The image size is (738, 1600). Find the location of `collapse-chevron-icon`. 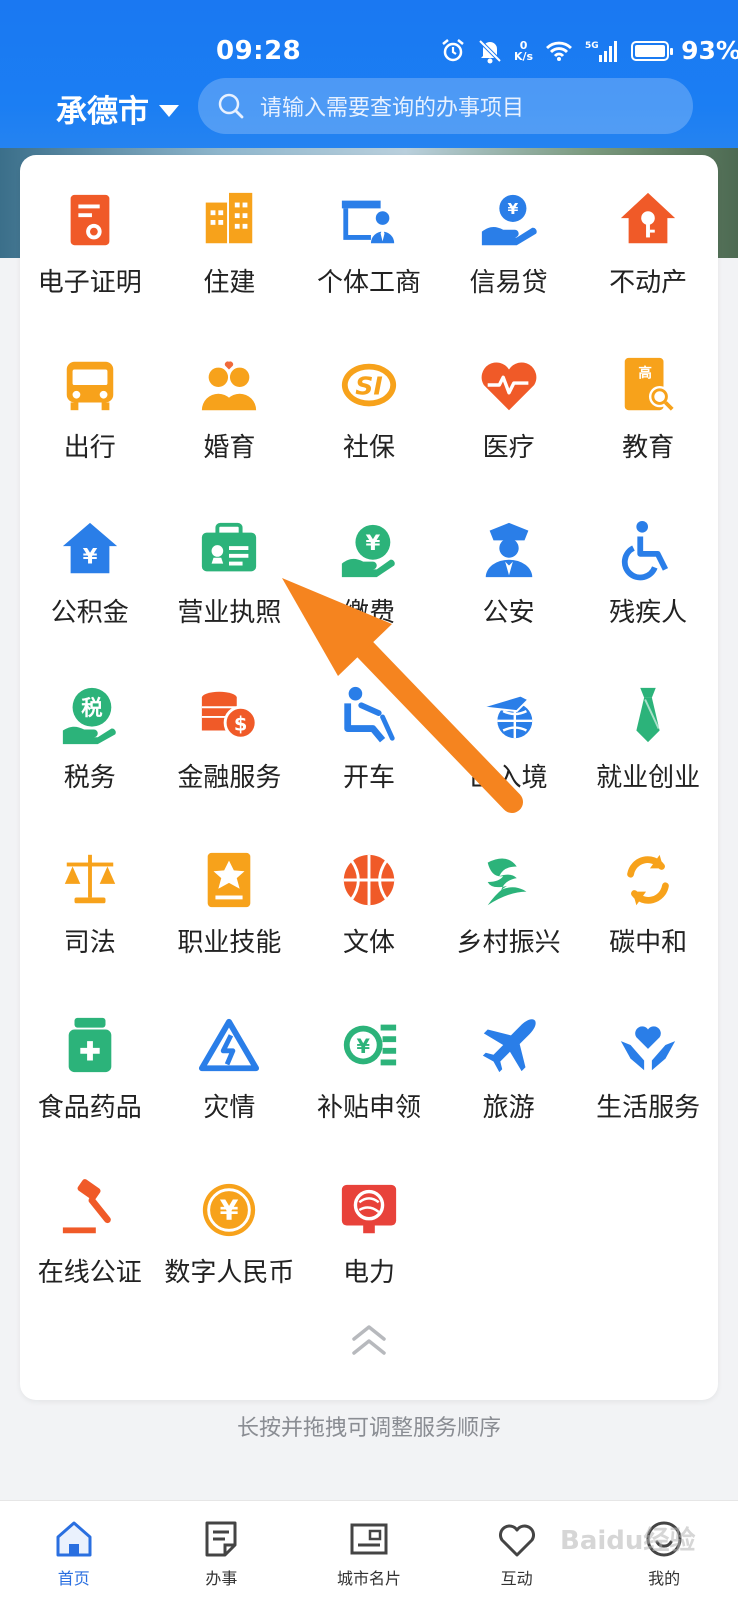

collapse-chevron-icon is located at coordinates (369, 1340).